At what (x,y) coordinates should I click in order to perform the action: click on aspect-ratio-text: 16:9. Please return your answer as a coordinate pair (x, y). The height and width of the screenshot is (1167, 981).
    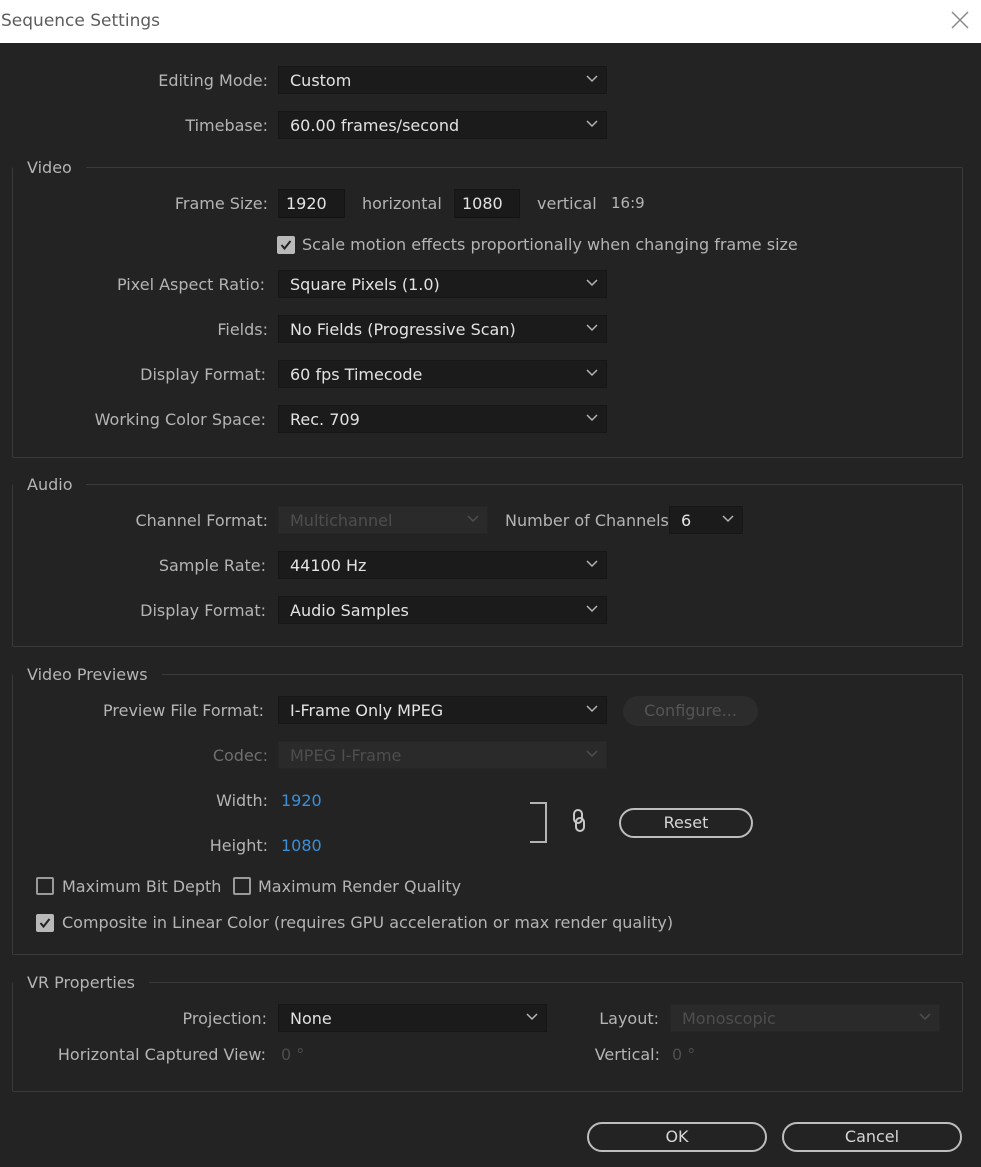
    Looking at the image, I should click on (628, 203).